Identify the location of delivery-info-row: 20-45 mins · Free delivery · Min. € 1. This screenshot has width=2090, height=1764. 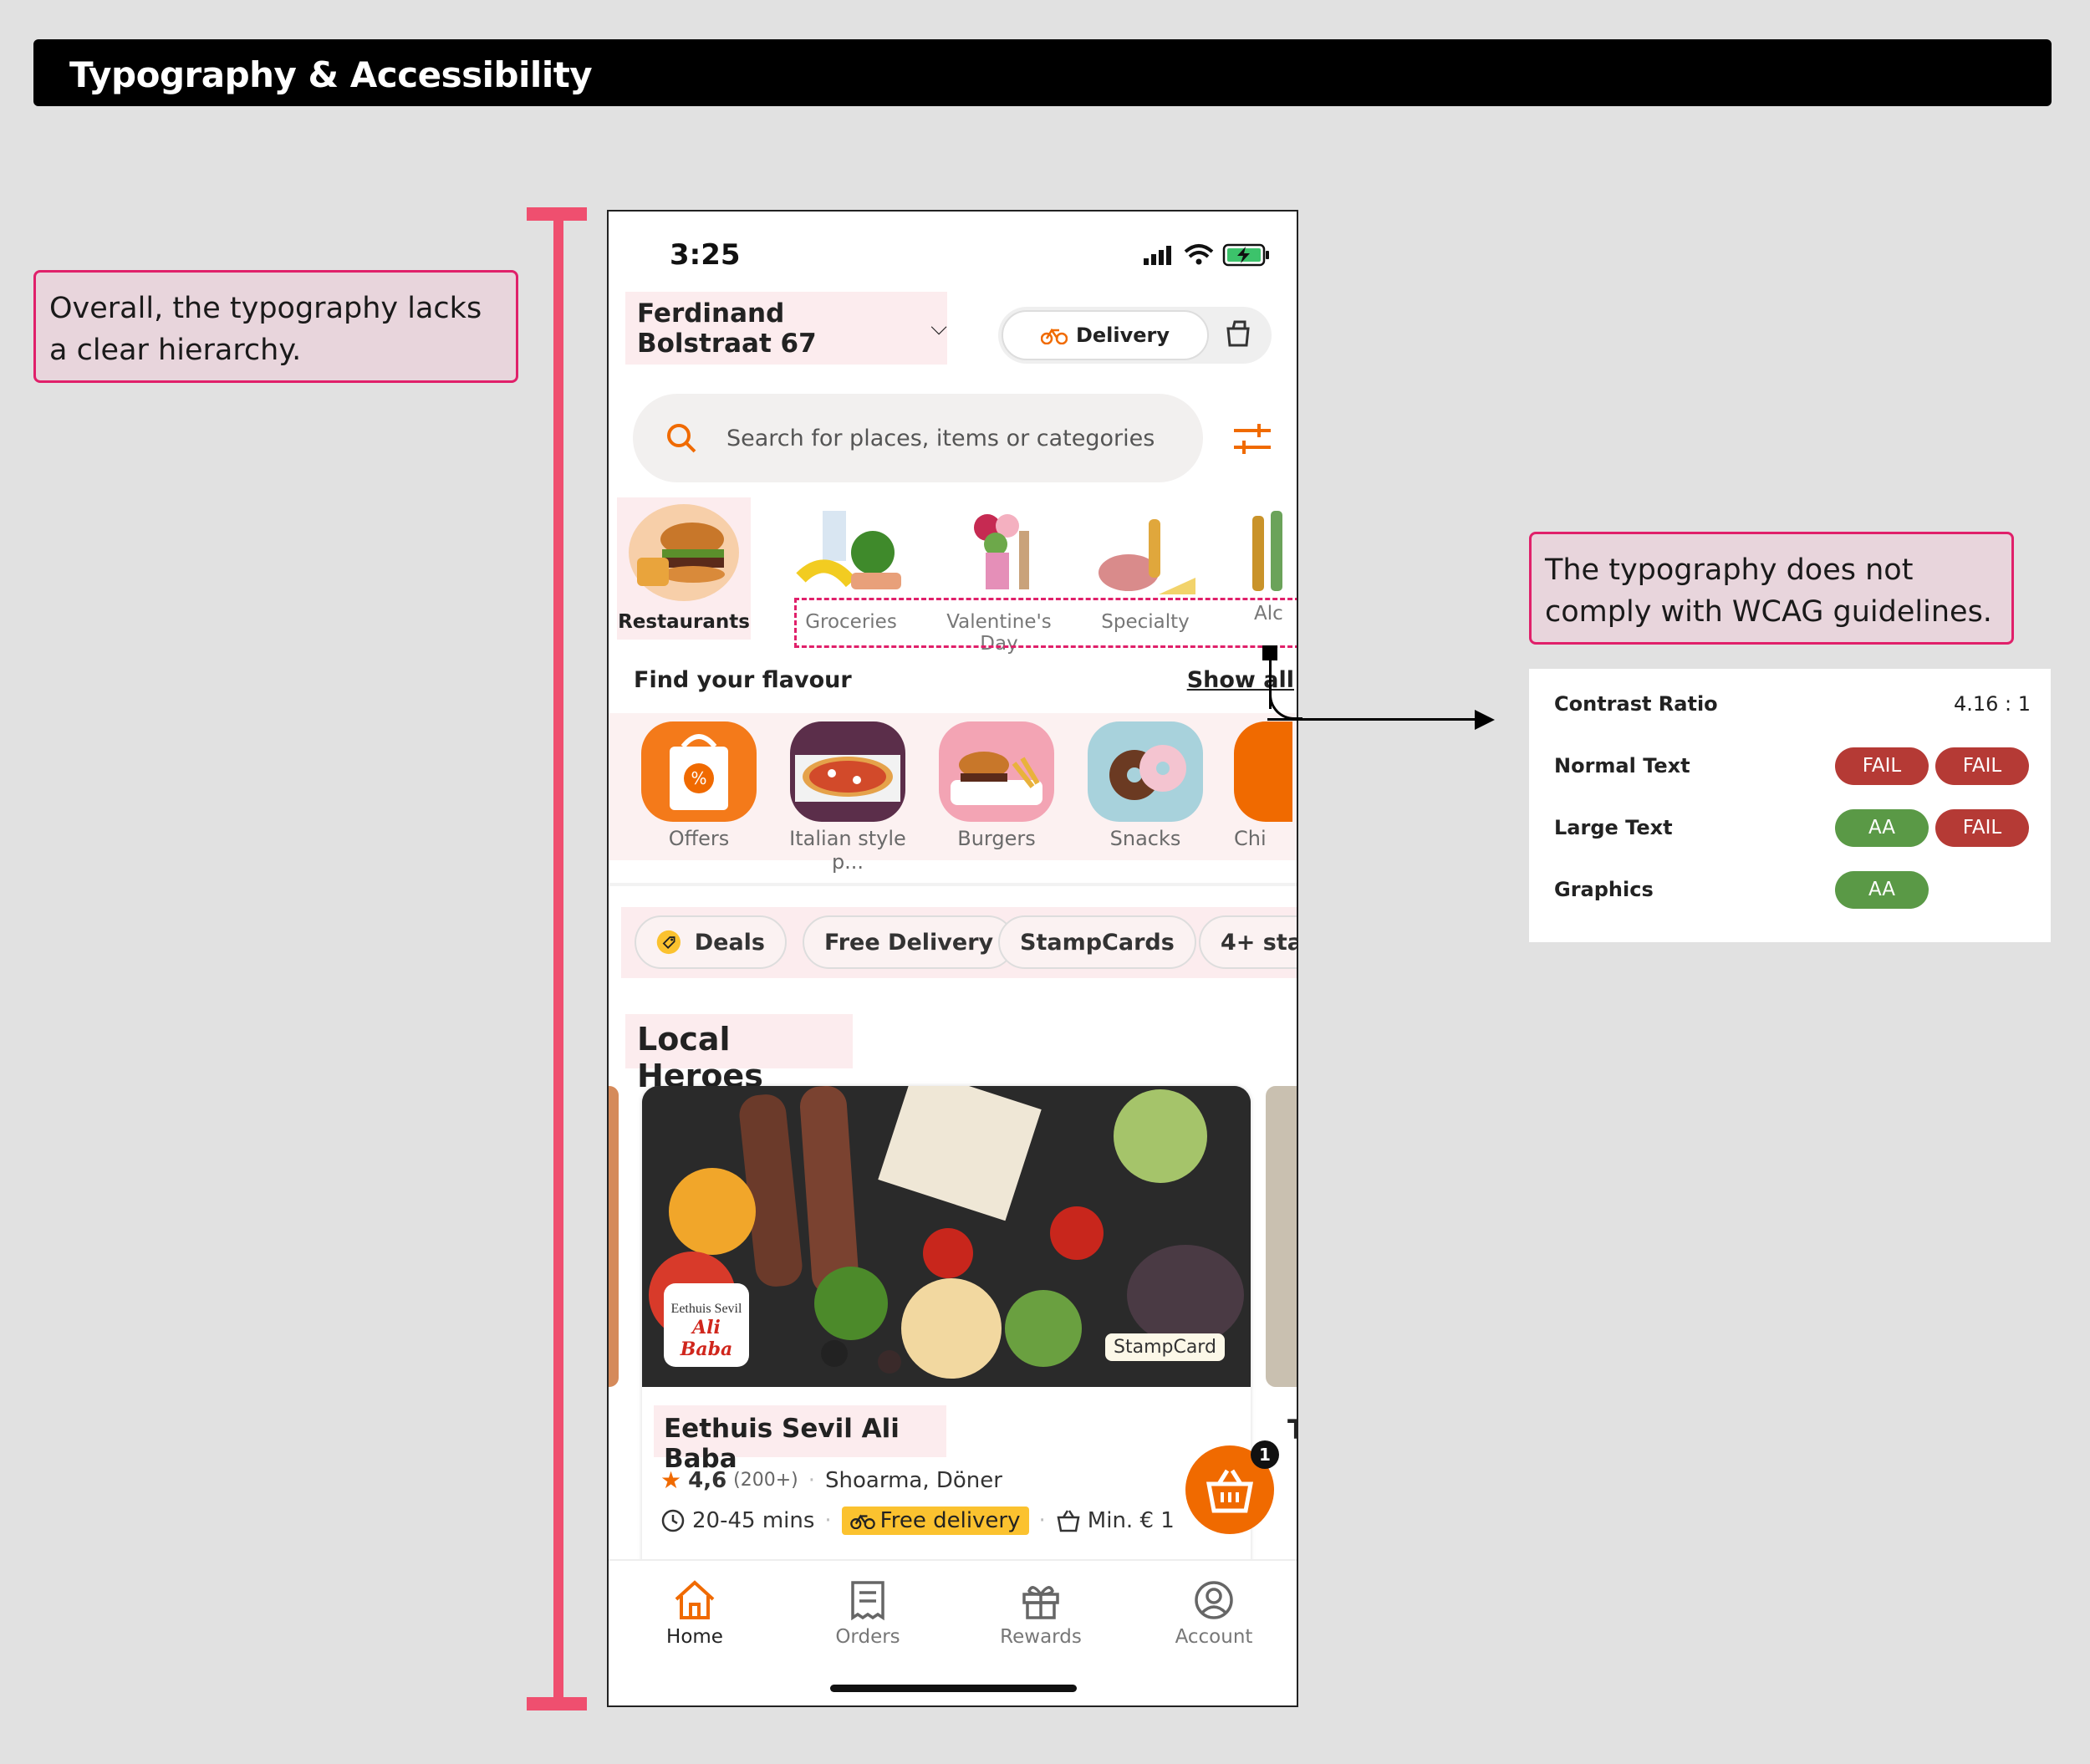
(917, 1521).